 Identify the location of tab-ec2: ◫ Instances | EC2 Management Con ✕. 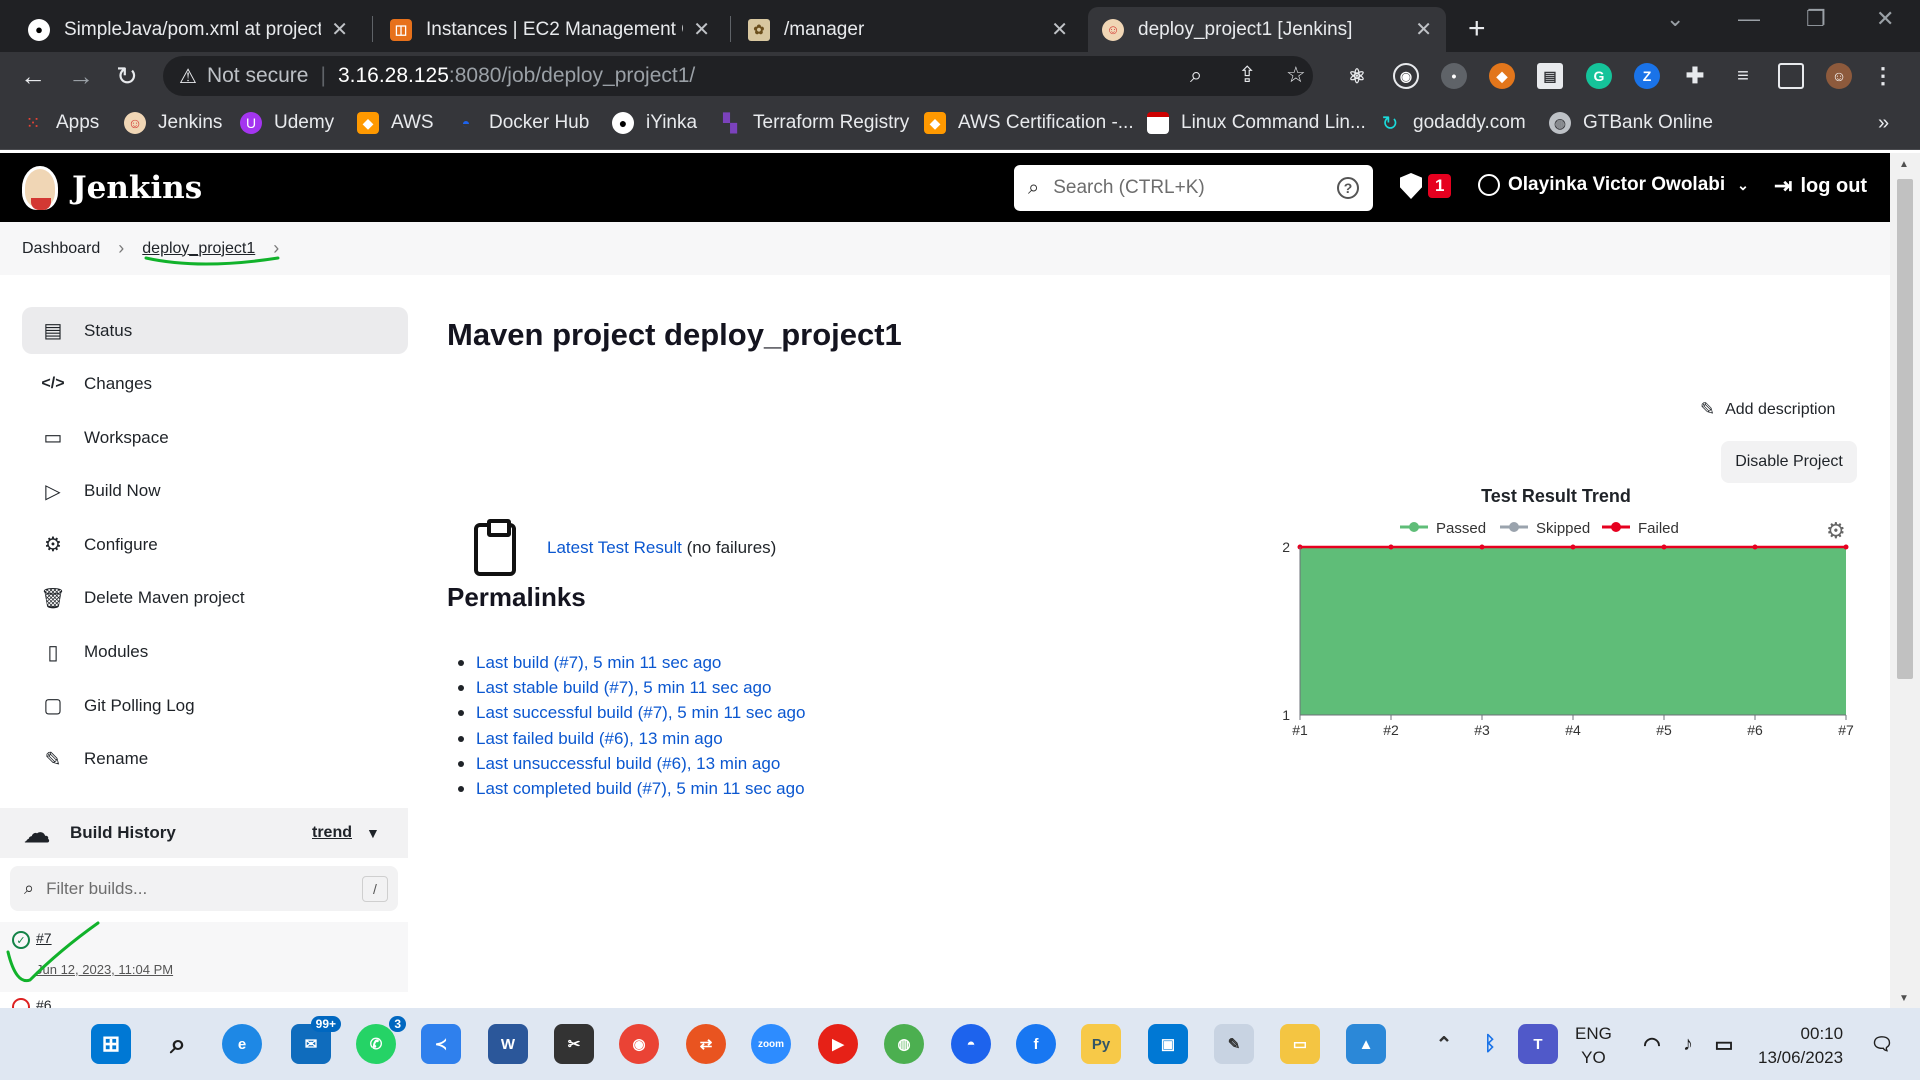
(550, 29).